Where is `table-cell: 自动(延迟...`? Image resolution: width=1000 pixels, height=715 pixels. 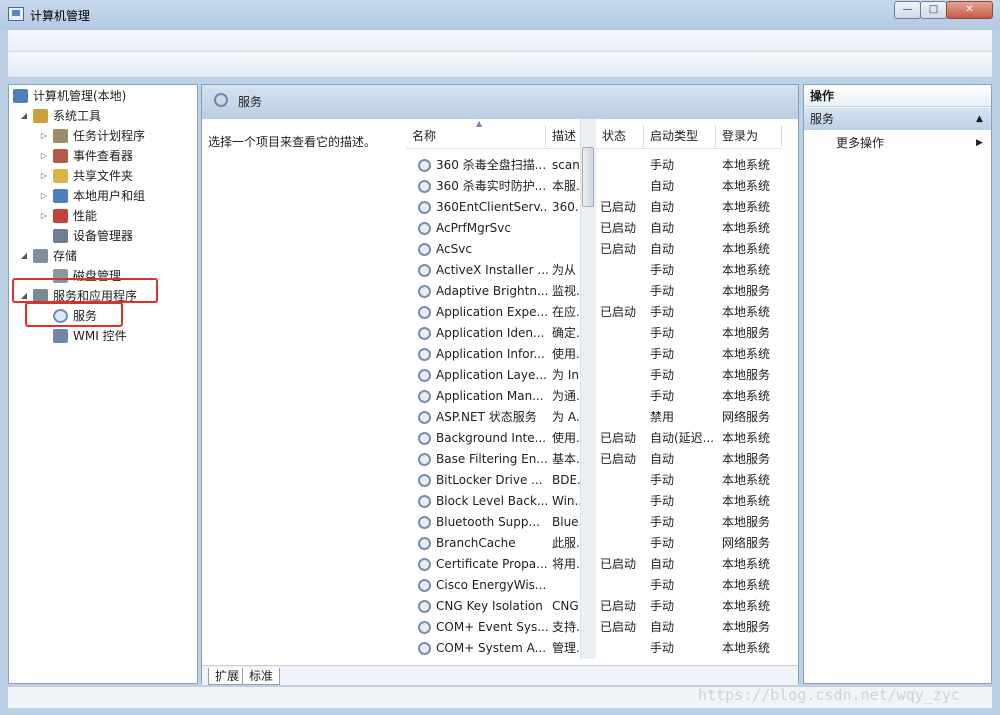 table-cell: 自动(延迟... is located at coordinates (682, 438).